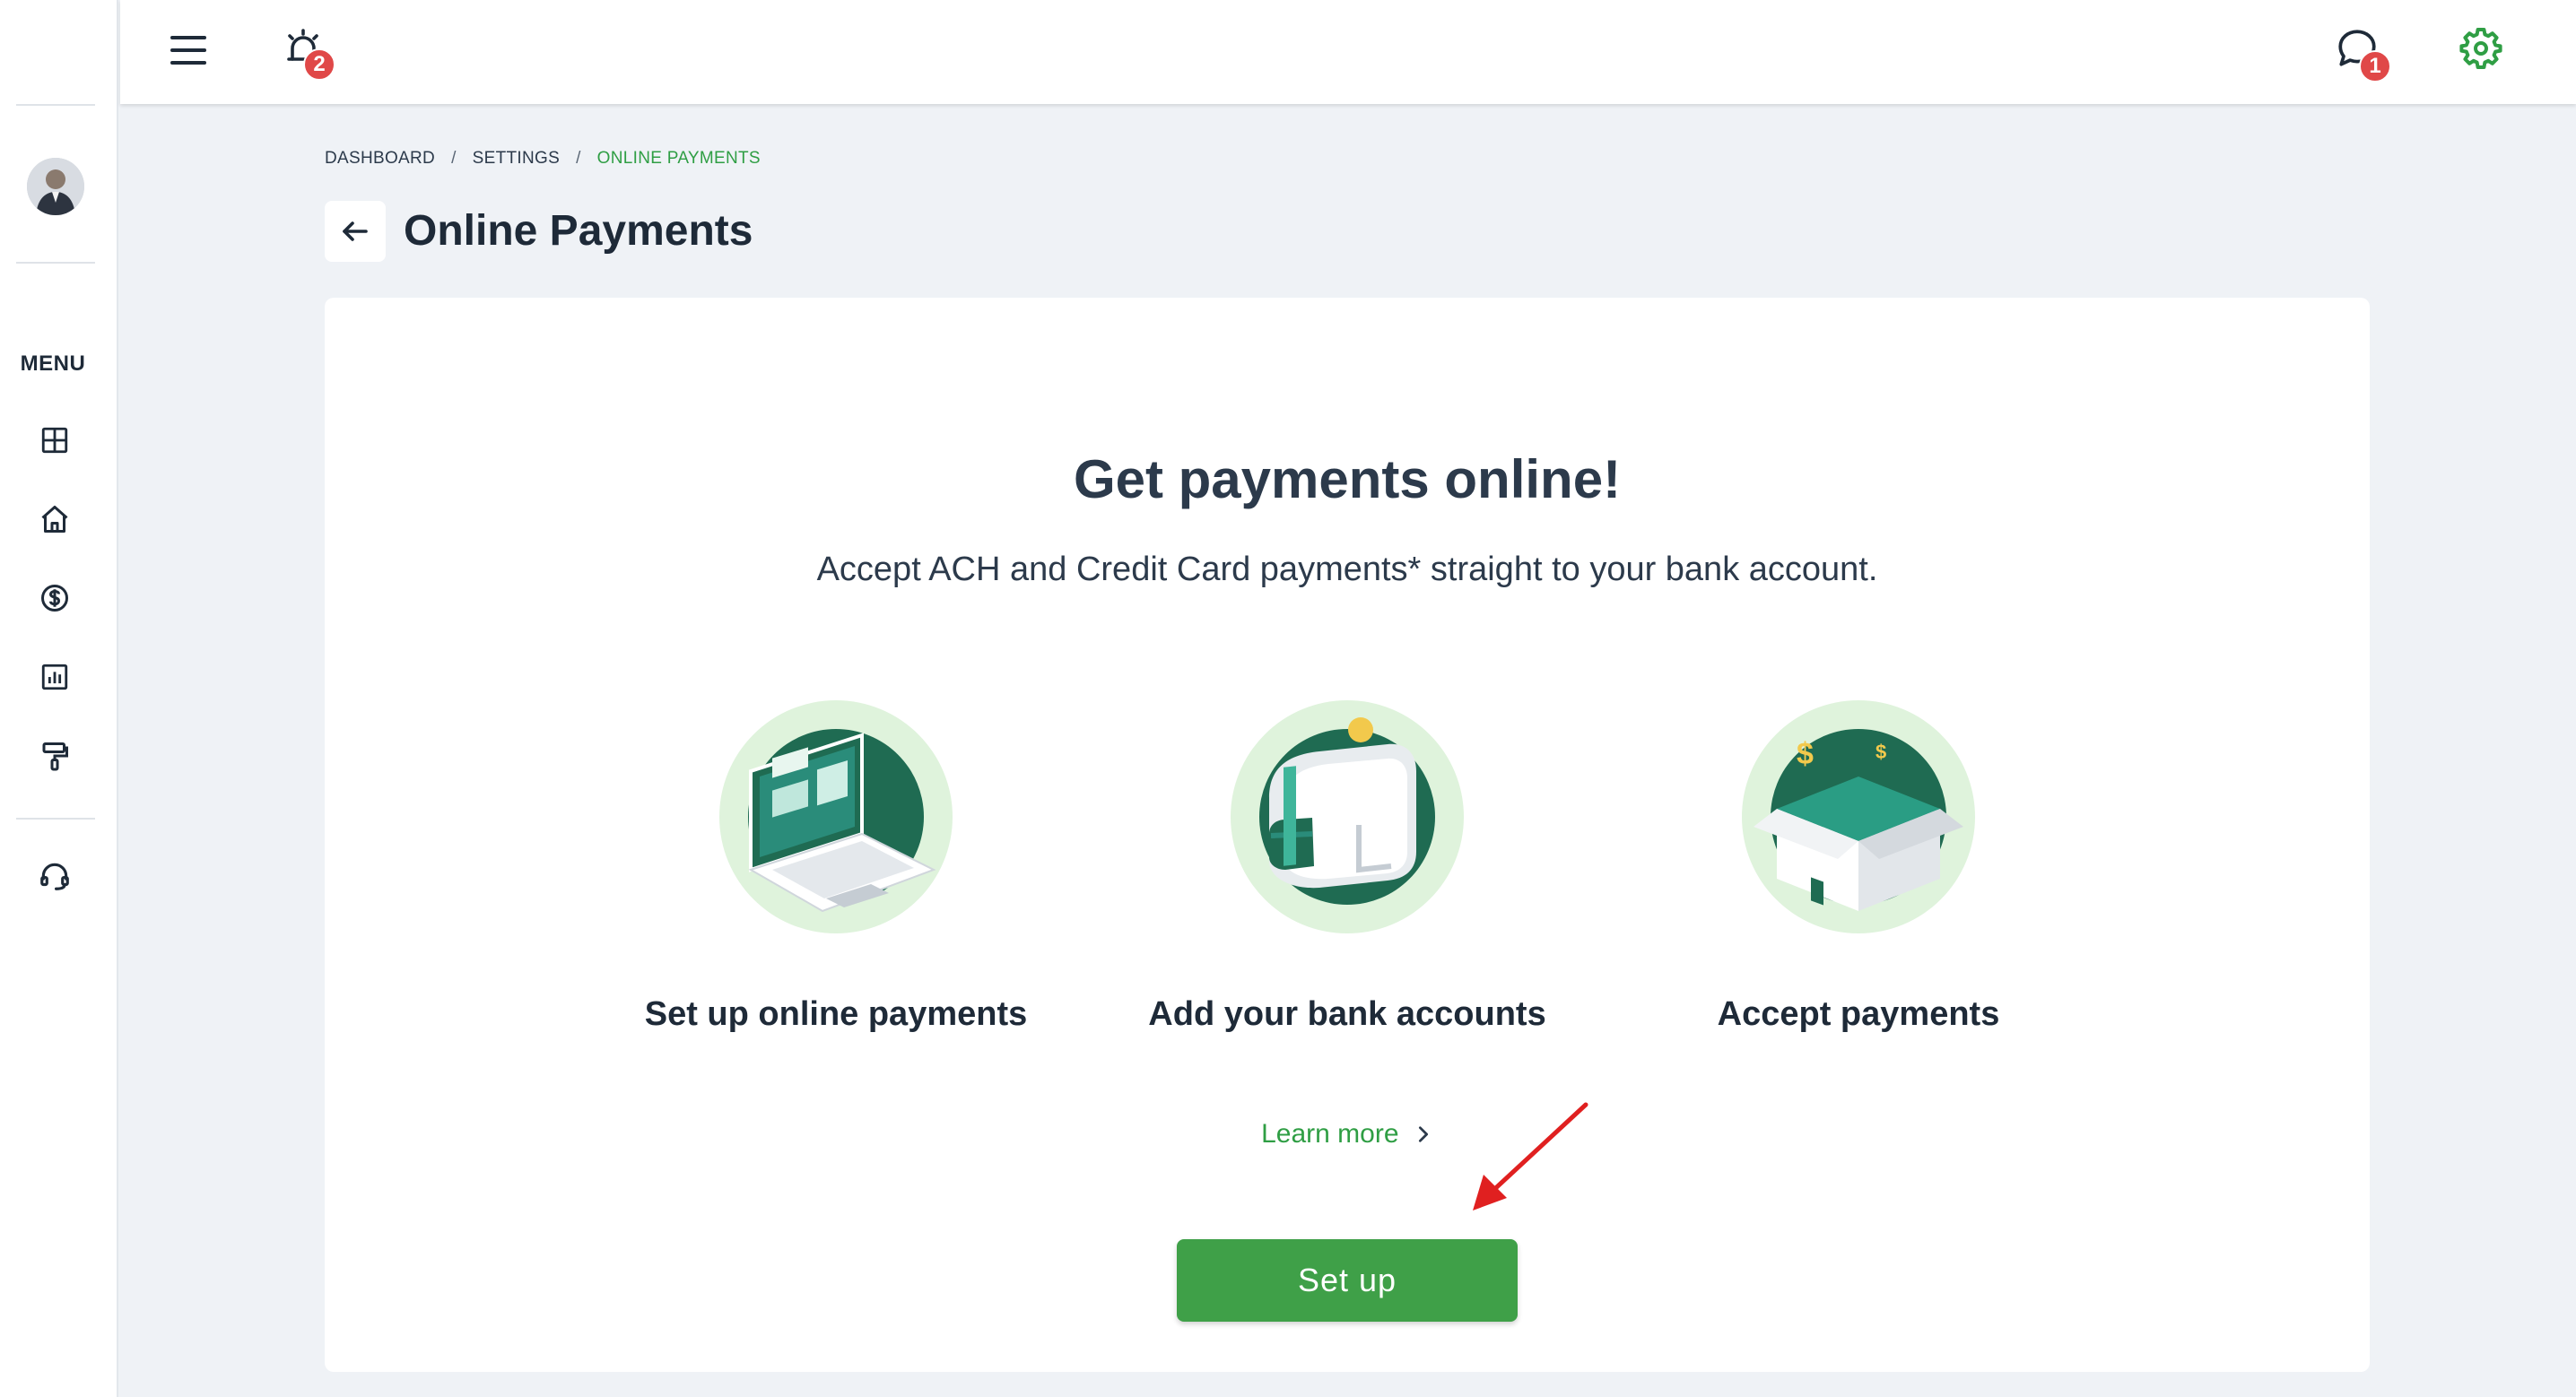  Describe the element at coordinates (1347, 1280) in the screenshot. I see `setup-button: Set up` at that location.